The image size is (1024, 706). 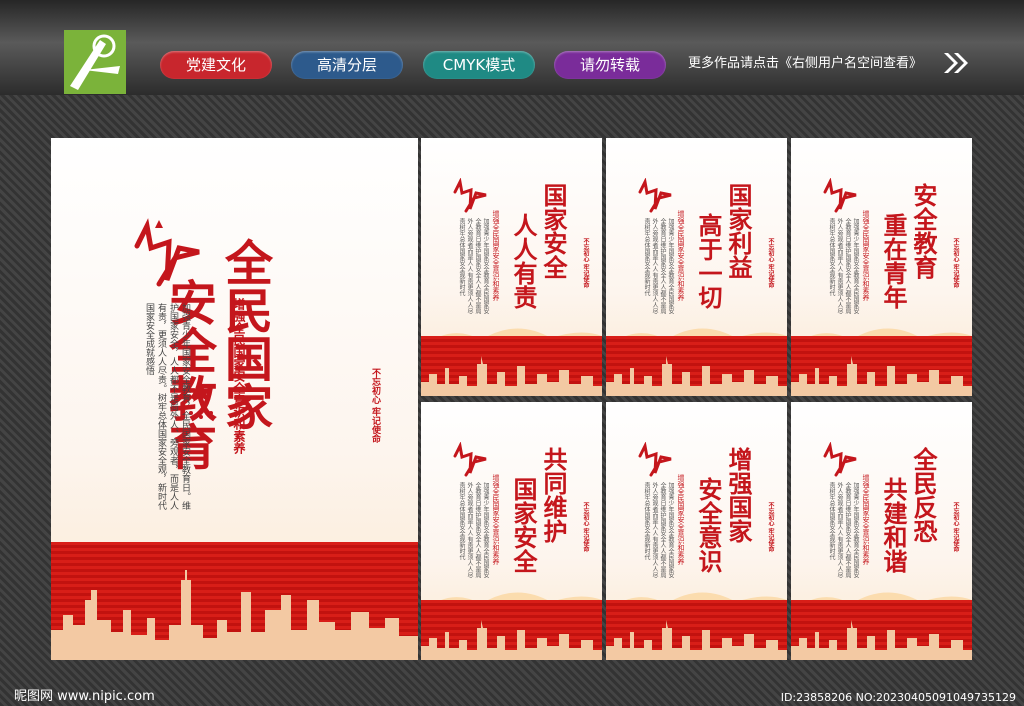 I want to click on poster-title-line1: 国家利益, so click(x=738, y=231).